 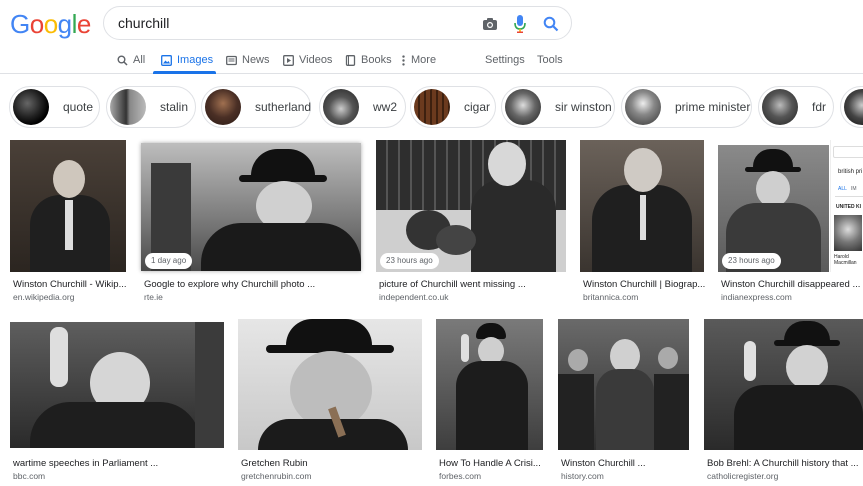 I want to click on image-result: Winston Churchill ... history.com, so click(x=623, y=402).